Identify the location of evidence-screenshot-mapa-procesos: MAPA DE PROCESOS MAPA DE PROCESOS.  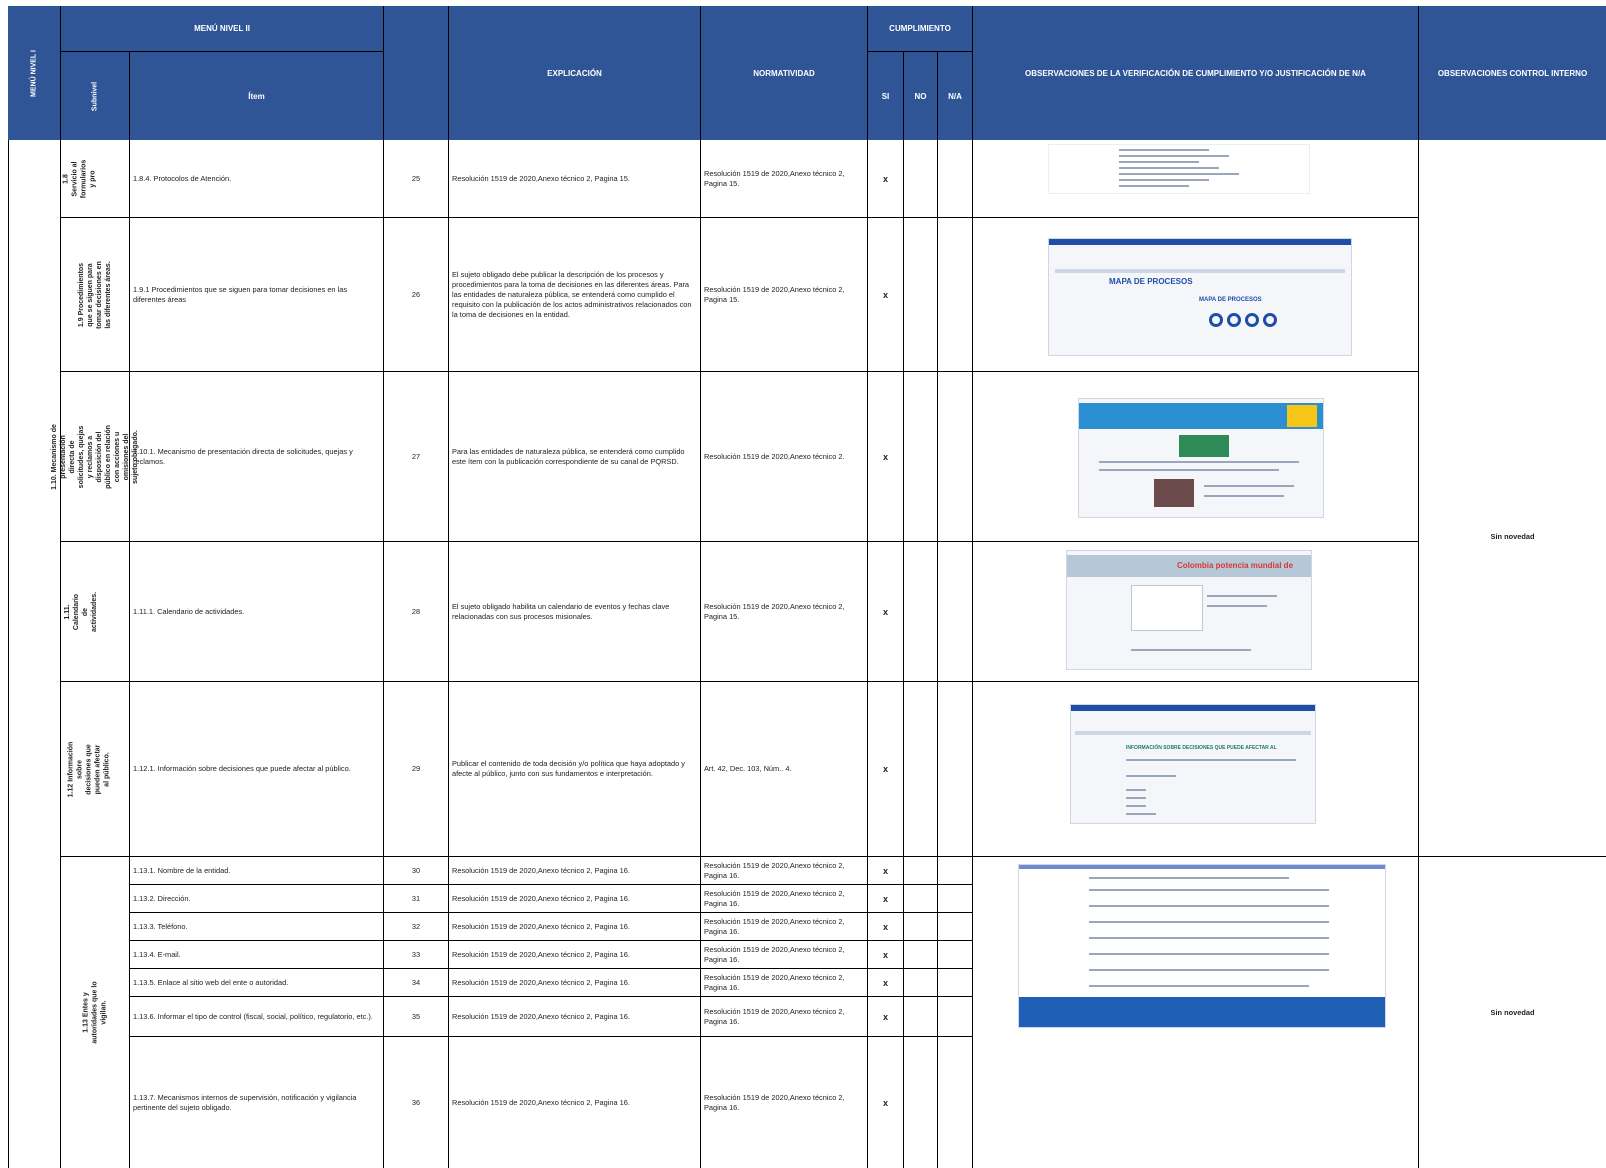
(1200, 297).